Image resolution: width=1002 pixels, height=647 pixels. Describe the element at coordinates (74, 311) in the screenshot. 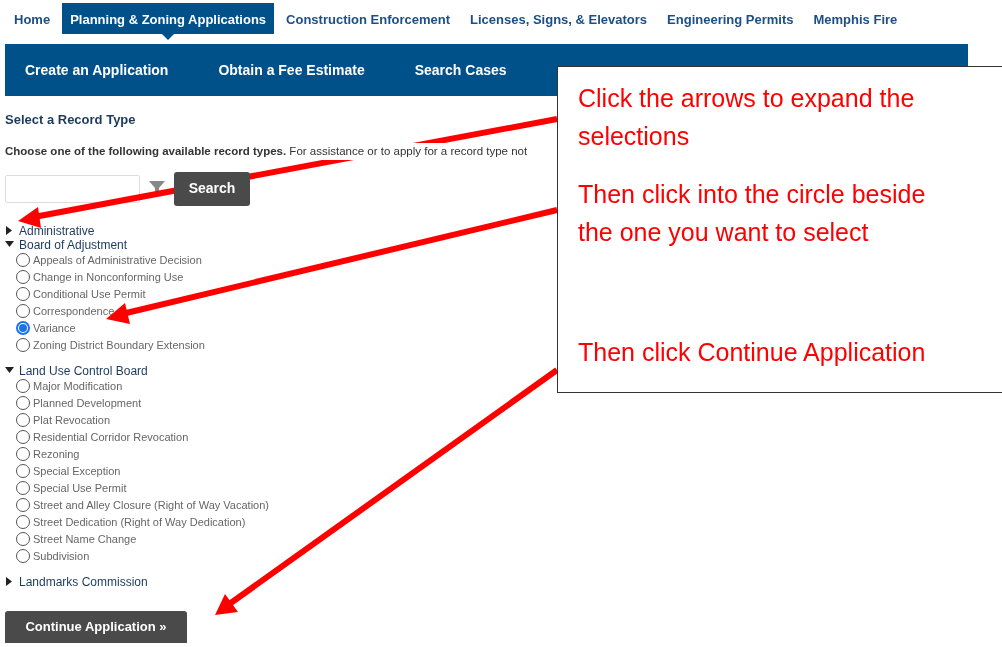

I see `record-type-label: Correspondence` at that location.